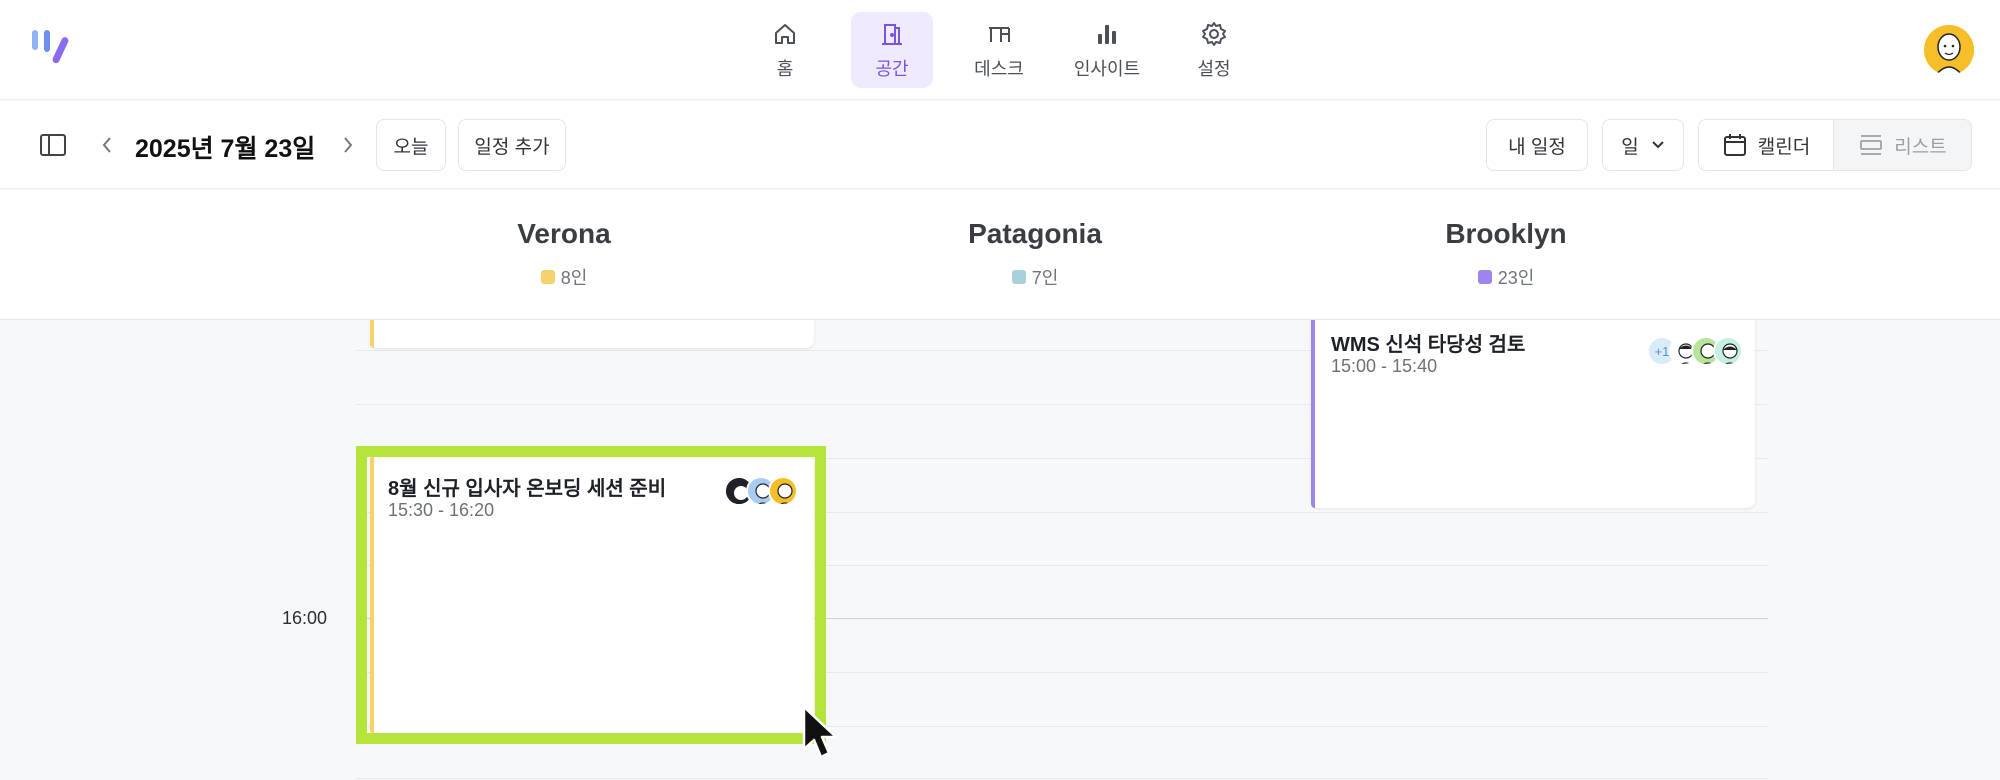 This screenshot has height=780, width=2000. What do you see at coordinates (892, 34) in the screenshot?
I see `door-icon` at bounding box center [892, 34].